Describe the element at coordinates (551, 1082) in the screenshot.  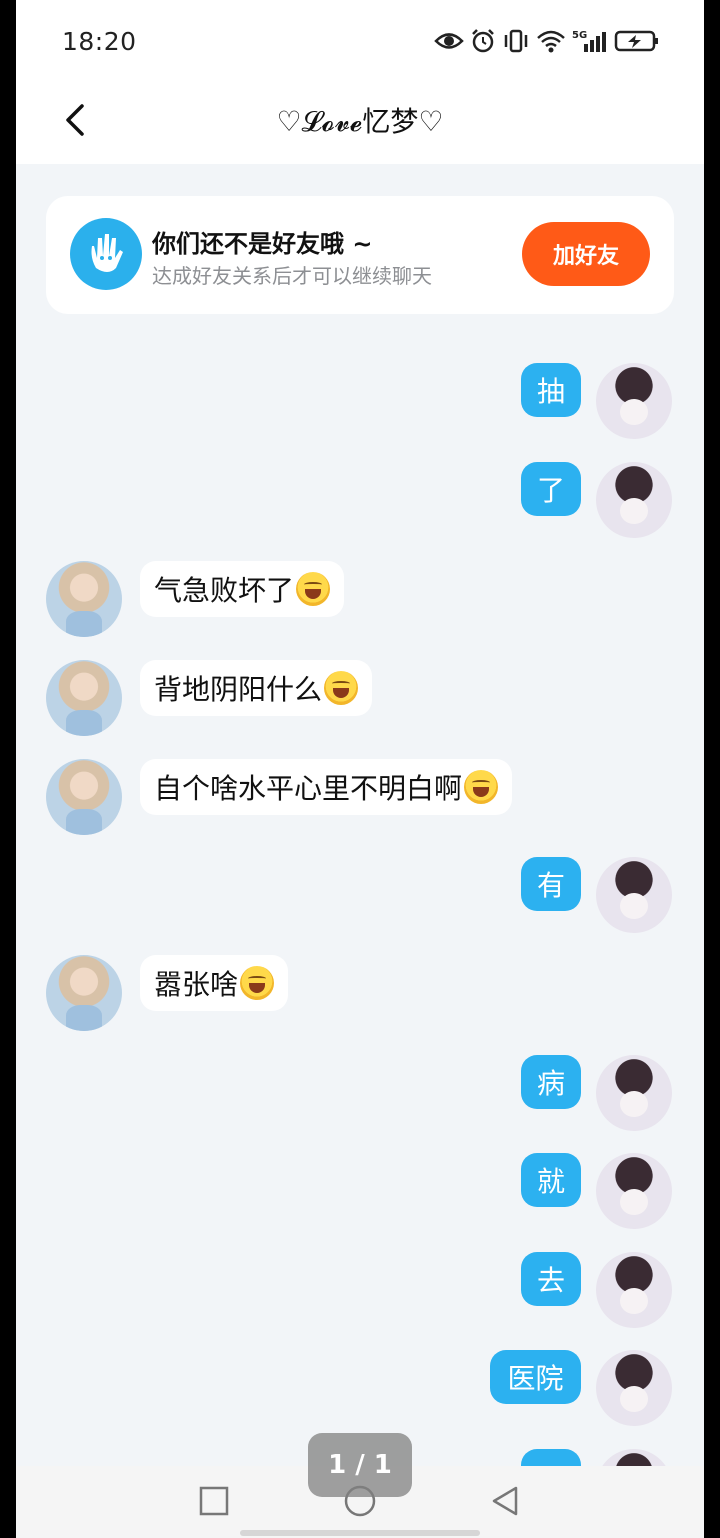
I see `my-message-bubble: 病` at that location.